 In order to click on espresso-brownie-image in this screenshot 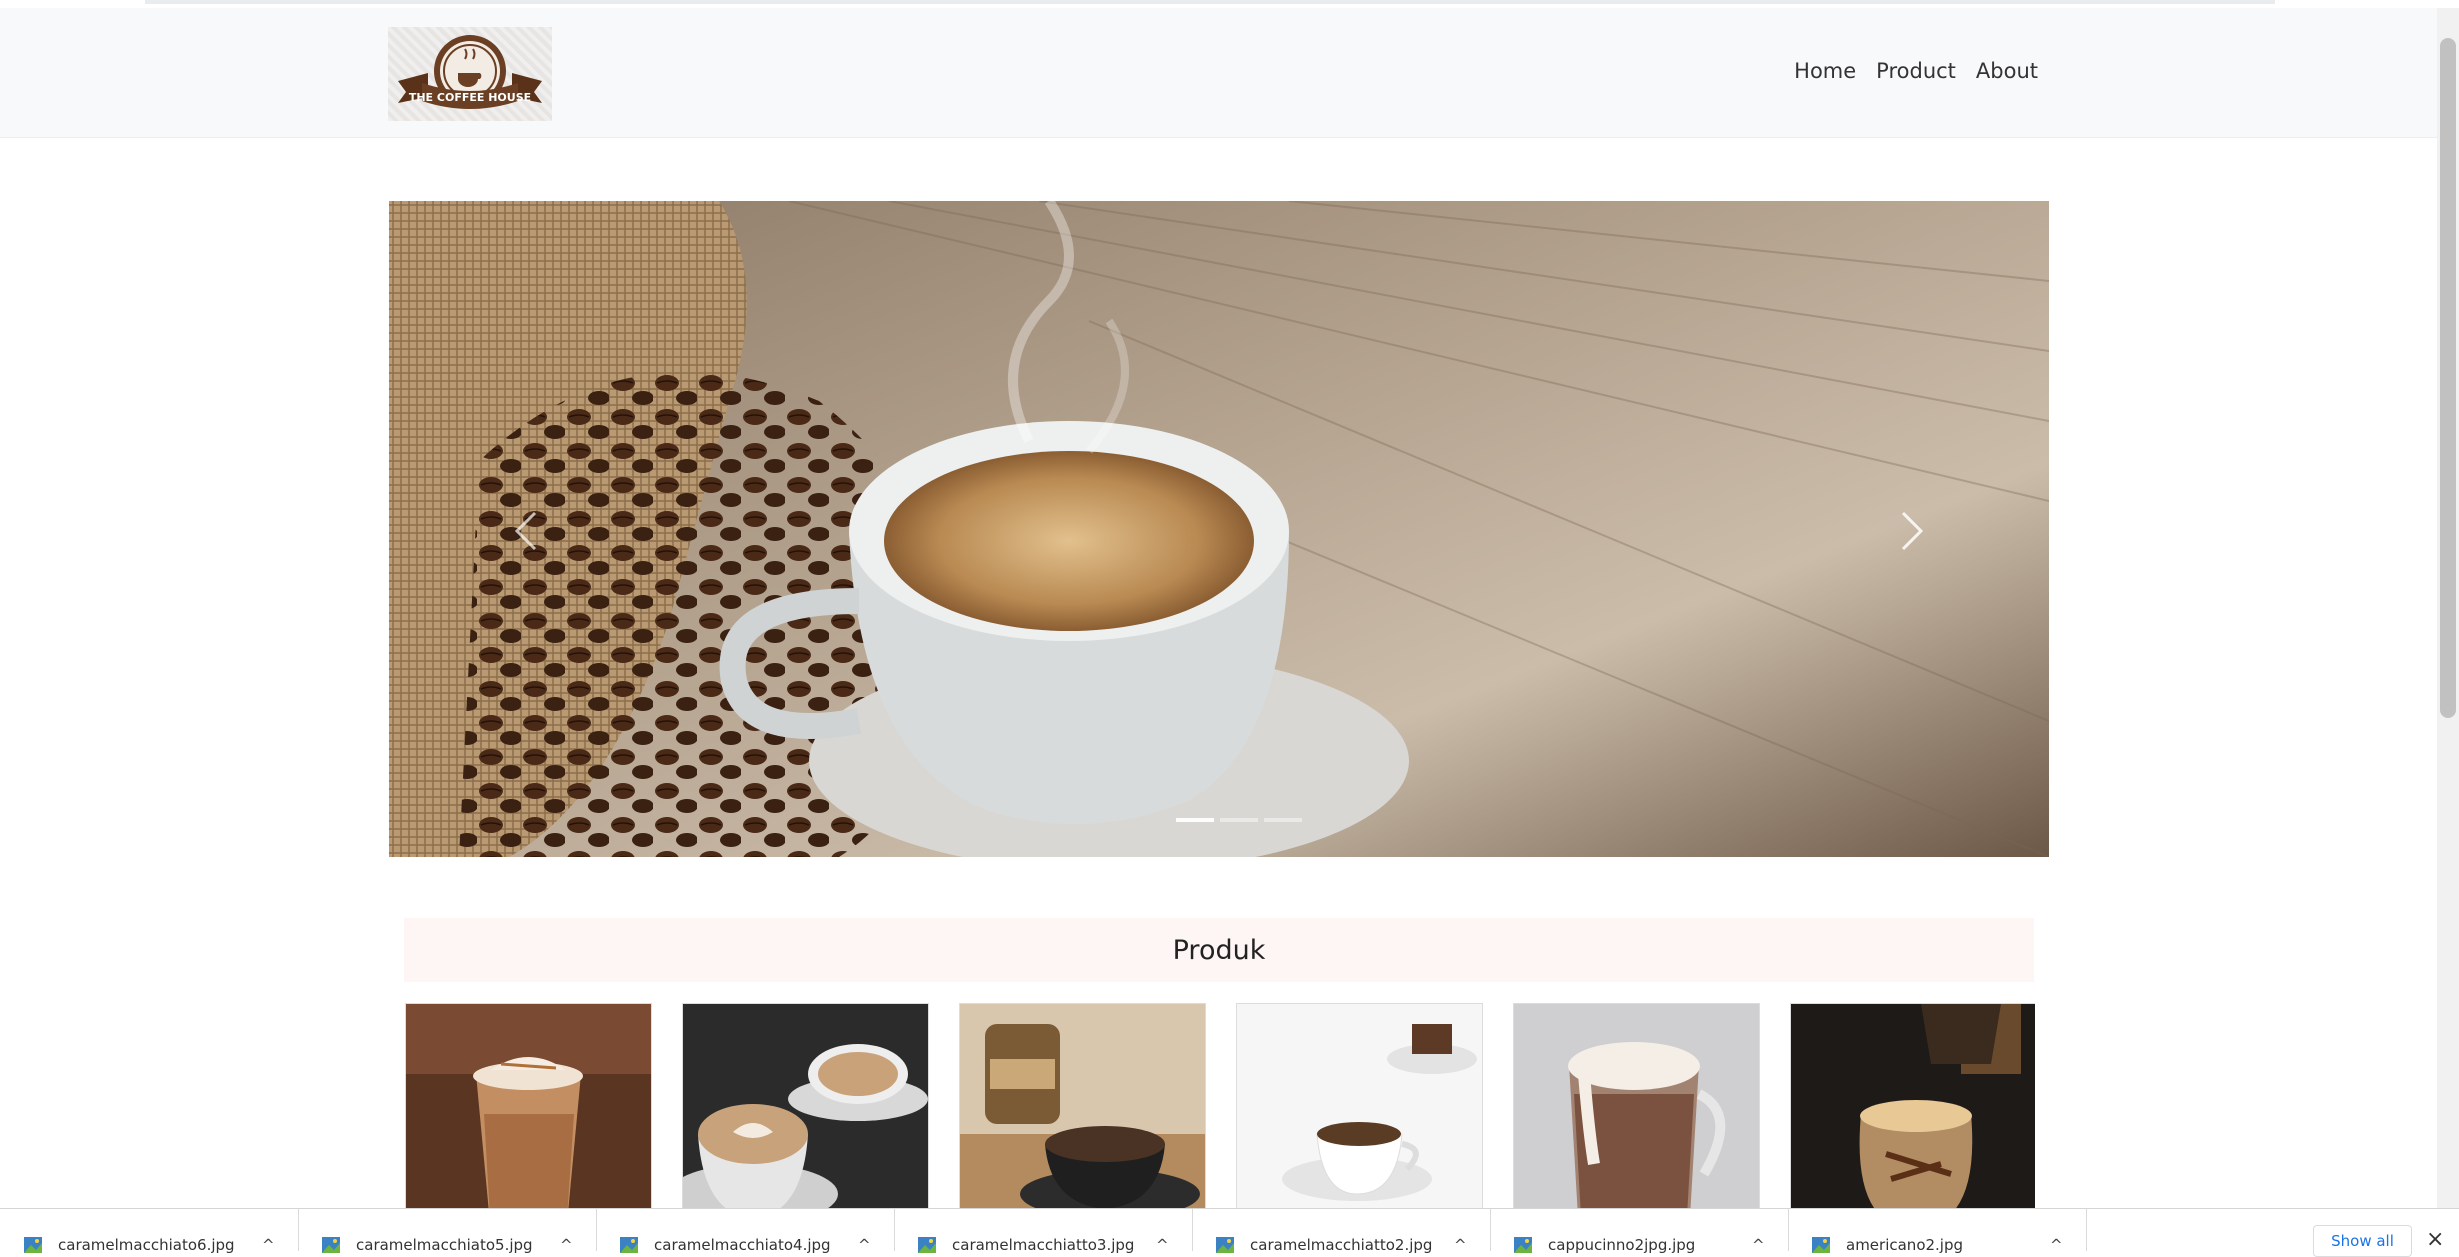, I will do `click(1359, 1106)`.